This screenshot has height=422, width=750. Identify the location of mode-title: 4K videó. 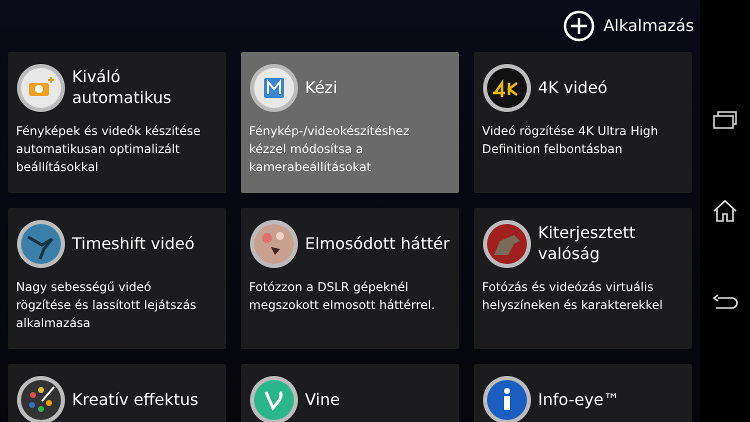
(573, 88).